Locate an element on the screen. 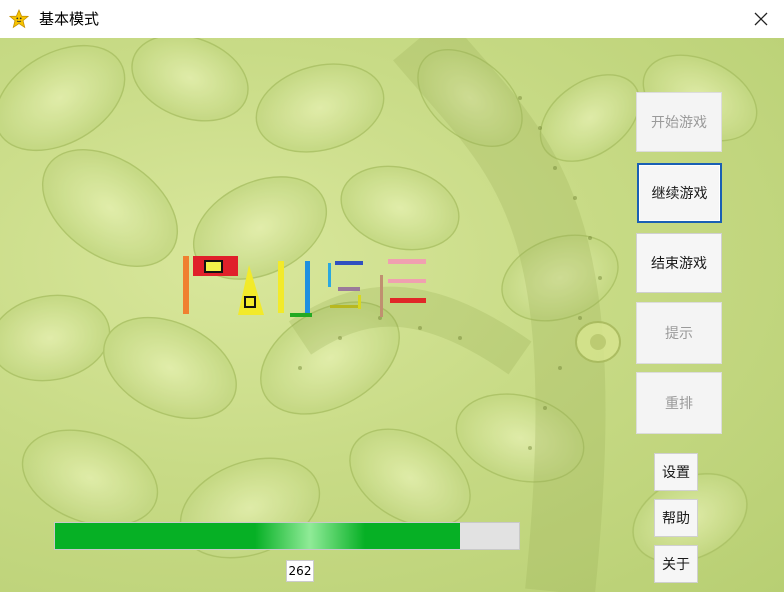  close-icon is located at coordinates (761, 19).